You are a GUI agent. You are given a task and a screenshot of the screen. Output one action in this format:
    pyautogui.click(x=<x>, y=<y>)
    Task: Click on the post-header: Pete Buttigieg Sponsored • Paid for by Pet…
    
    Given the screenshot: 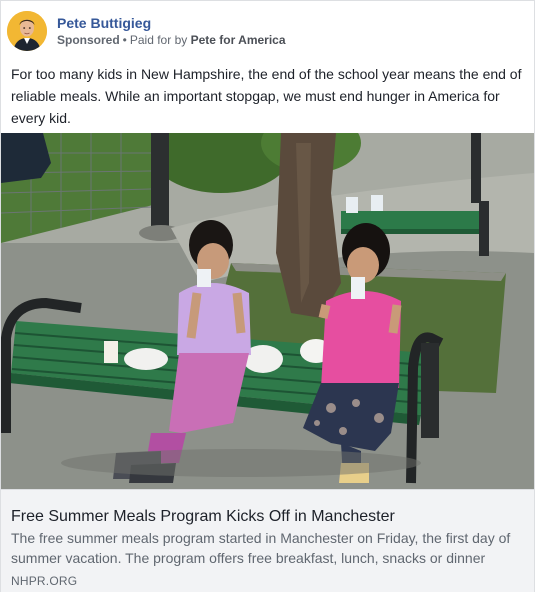 What is the action you would take?
    pyautogui.click(x=267, y=32)
    